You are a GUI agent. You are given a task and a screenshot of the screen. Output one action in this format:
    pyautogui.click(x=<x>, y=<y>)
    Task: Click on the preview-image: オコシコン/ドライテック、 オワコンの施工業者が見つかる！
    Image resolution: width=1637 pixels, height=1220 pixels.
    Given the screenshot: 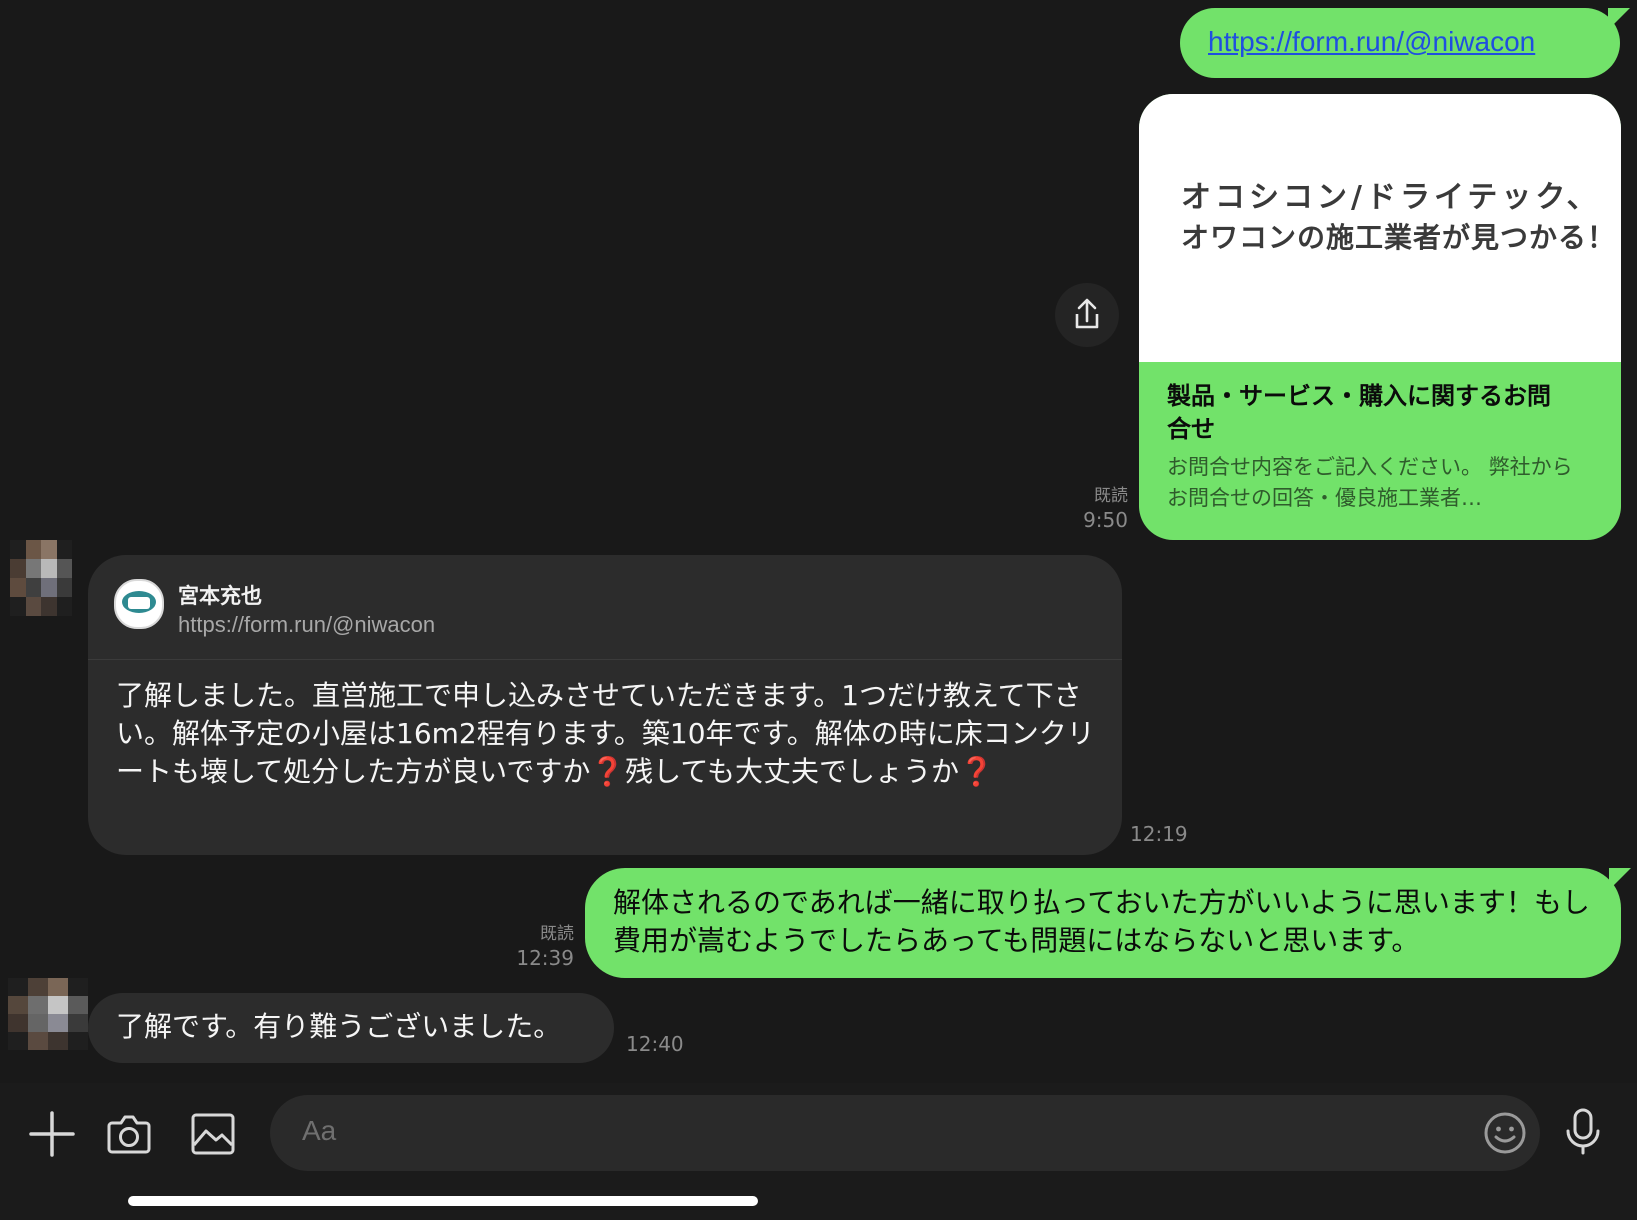 What is the action you would take?
    pyautogui.click(x=1380, y=228)
    